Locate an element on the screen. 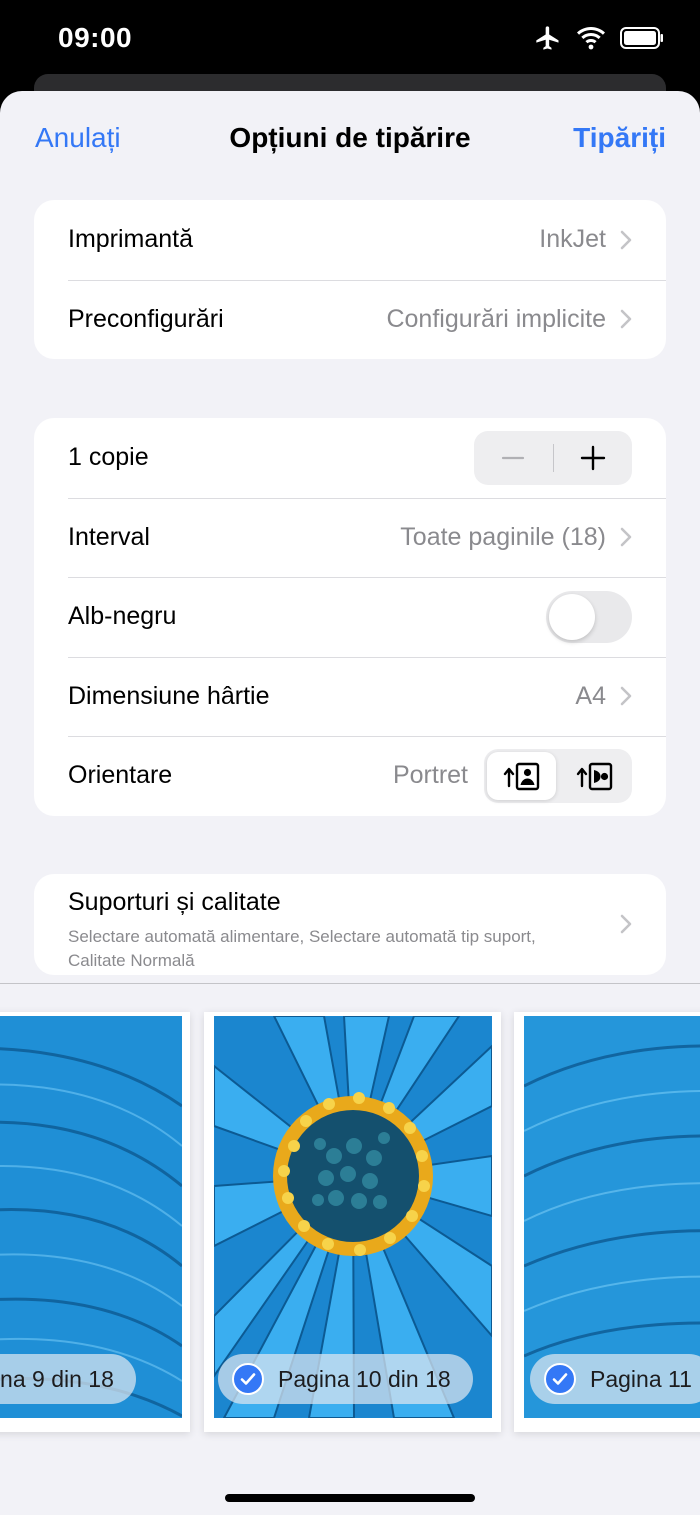 This screenshot has width=700, height=1515. page-thumbnail: Pagina 11 is located at coordinates (607, 1222).